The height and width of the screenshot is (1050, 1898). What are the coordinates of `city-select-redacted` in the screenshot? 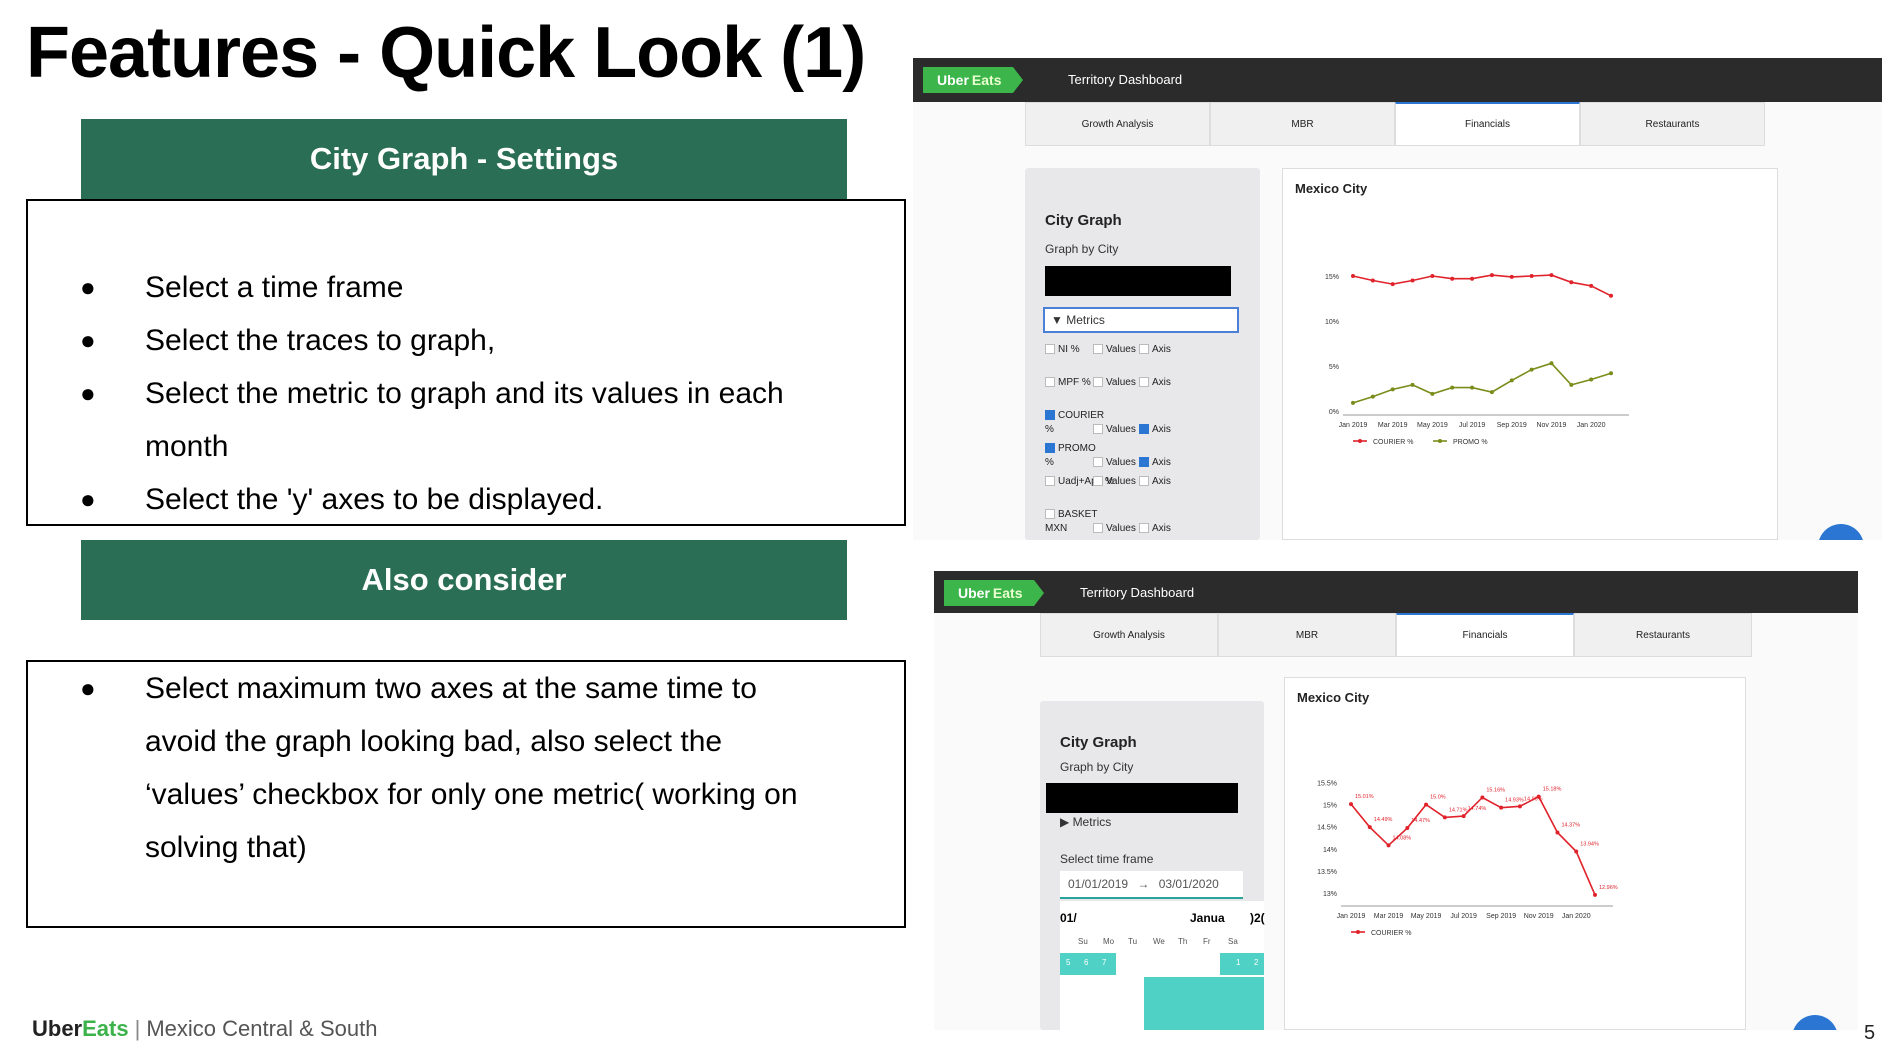 It's located at (1138, 281).